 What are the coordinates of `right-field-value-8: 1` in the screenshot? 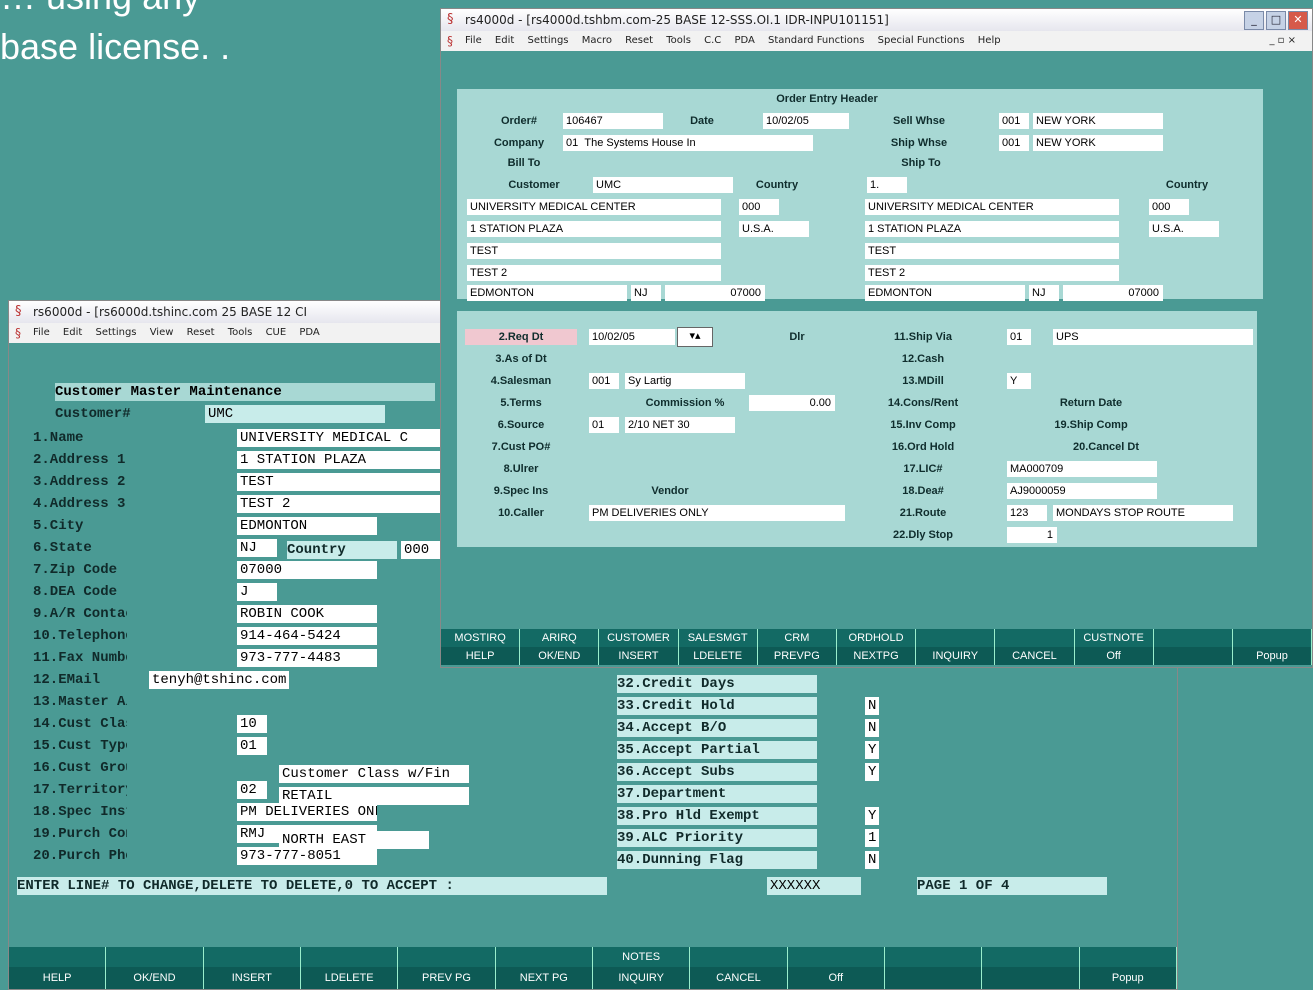 It's located at (872, 838).